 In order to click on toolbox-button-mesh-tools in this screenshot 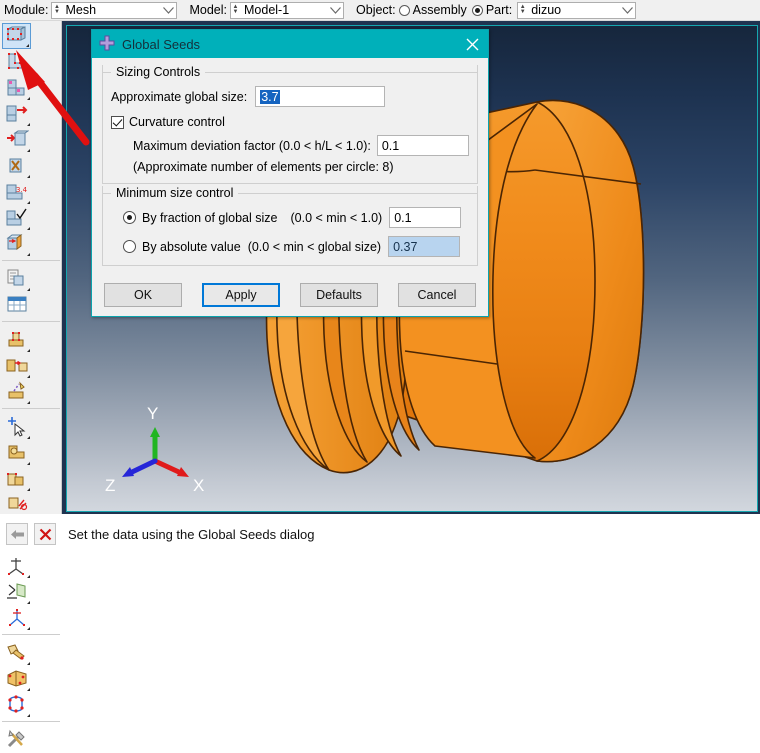, I will do `click(16, 740)`.